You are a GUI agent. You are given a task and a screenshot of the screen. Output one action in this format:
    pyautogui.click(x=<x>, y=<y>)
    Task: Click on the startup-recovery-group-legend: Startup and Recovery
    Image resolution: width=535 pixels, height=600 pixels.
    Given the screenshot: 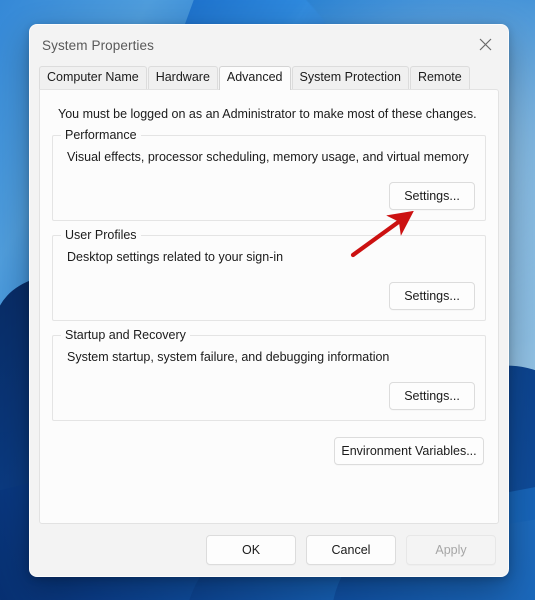 What is the action you would take?
    pyautogui.click(x=125, y=335)
    